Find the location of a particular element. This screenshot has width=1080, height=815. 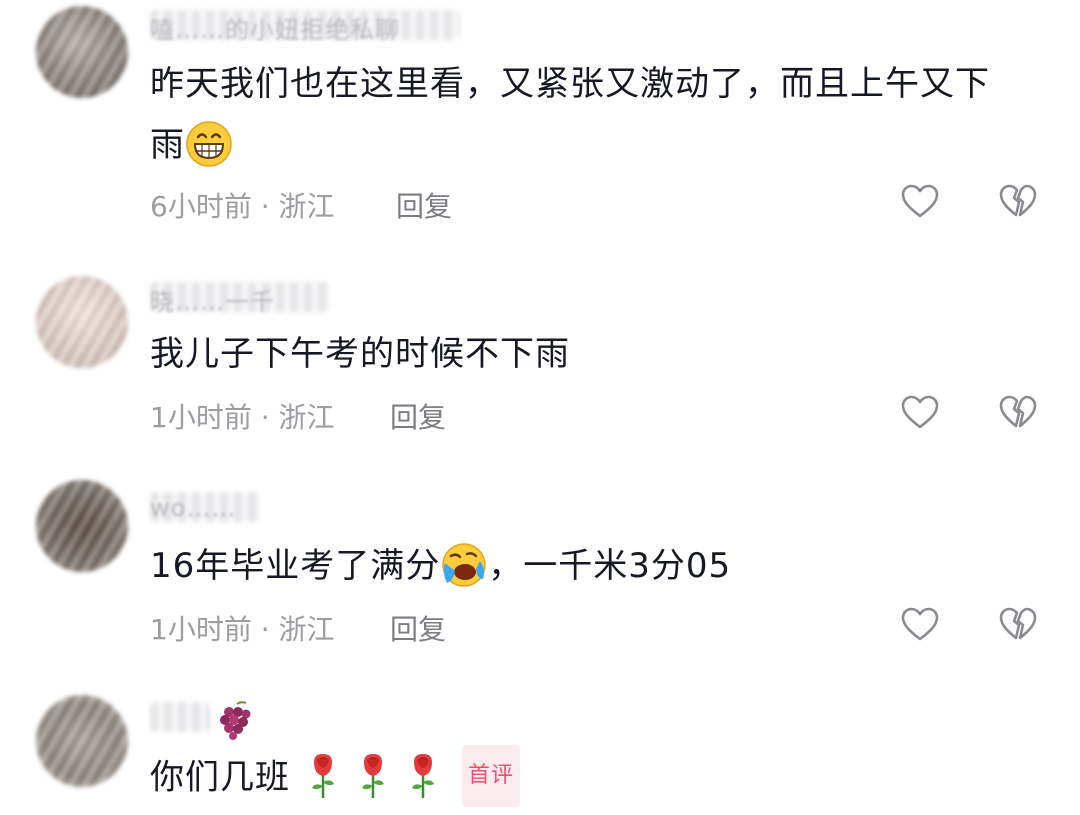

username: 嗑……的小妞拒绝私聊 is located at coordinates (275, 27).